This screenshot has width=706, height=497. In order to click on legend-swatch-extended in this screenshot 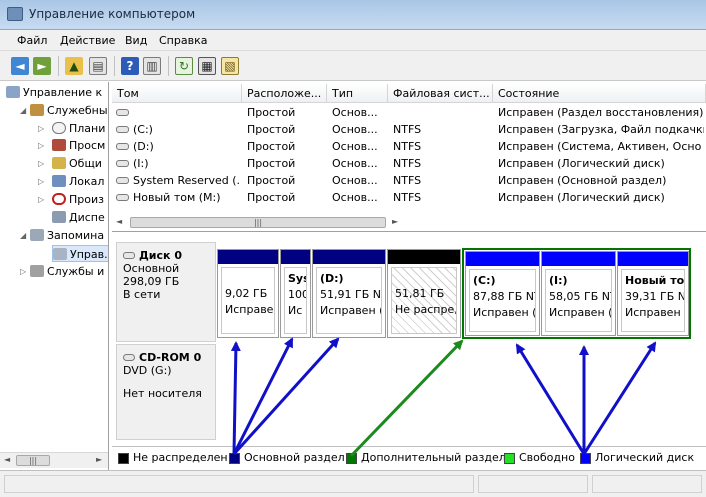, I will do `click(351, 458)`.